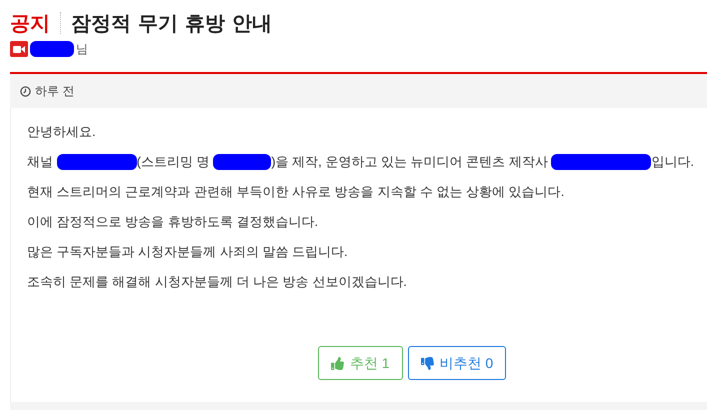 The height and width of the screenshot is (410, 707). Describe the element at coordinates (82, 49) in the screenshot. I see `author-suffix: 님` at that location.